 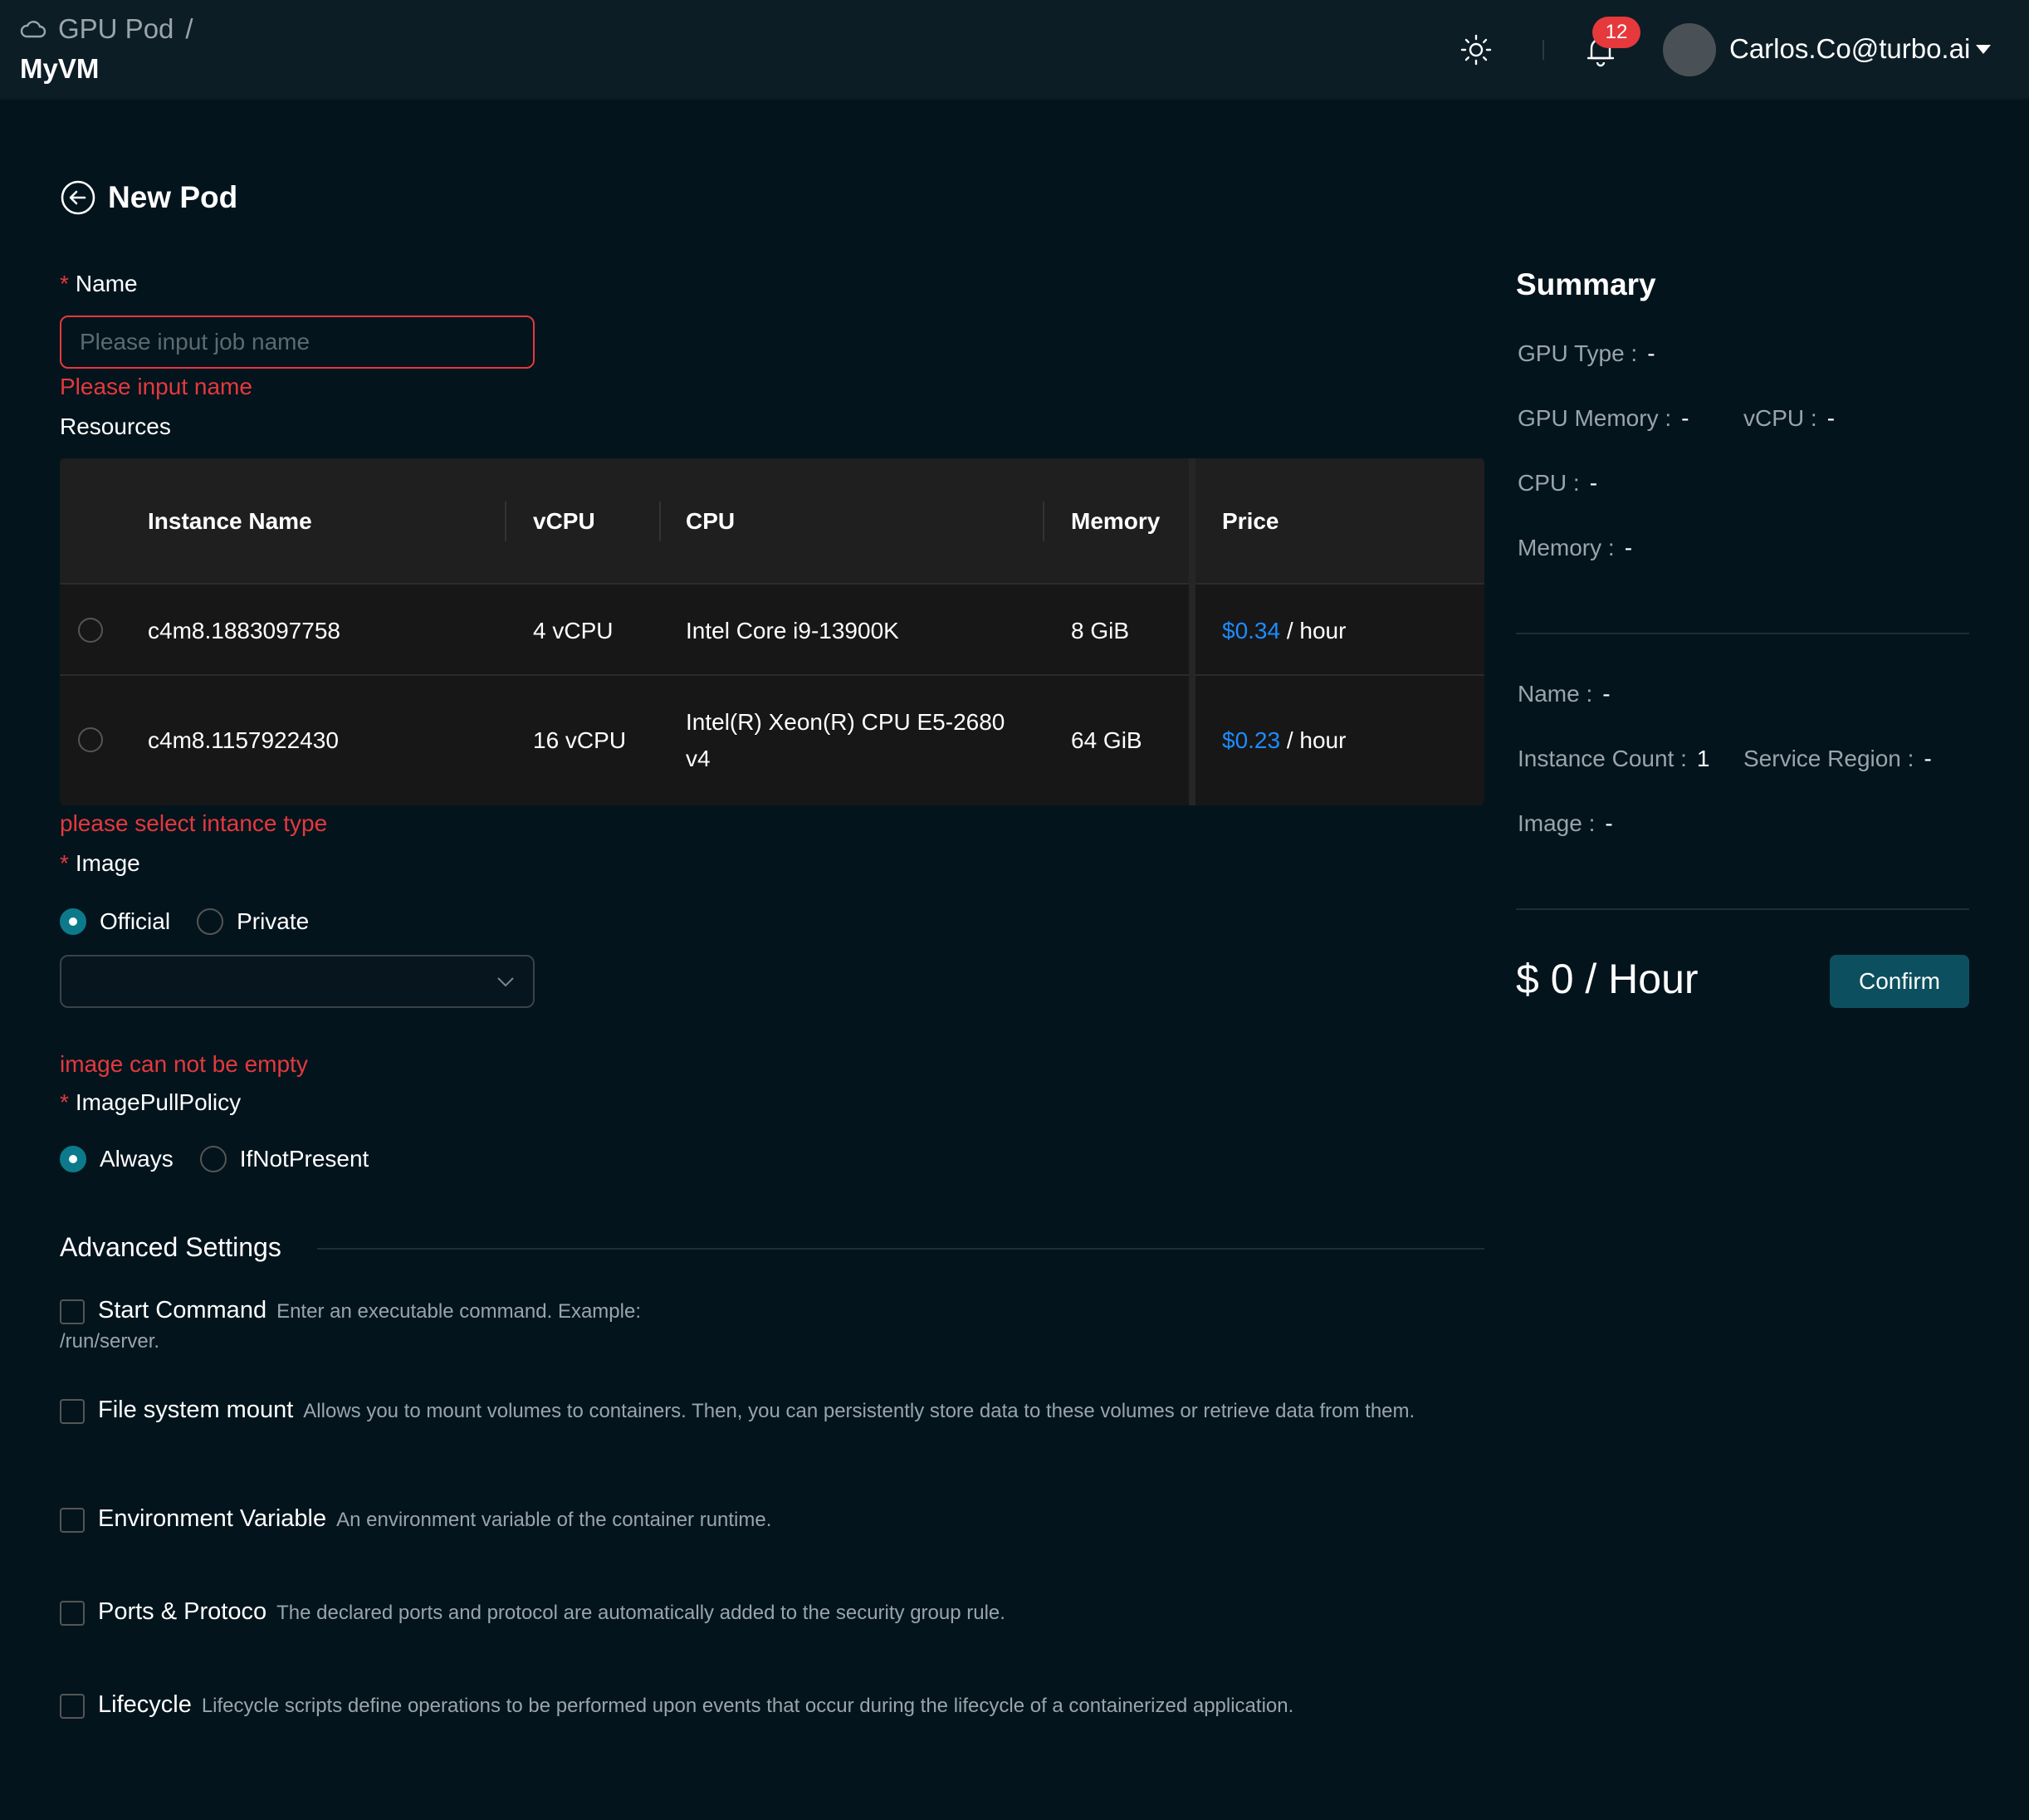 I want to click on top-bar: GPU Pod / MyVM 12 Carlos.Co@turbo.ai, so click(x=1014, y=50).